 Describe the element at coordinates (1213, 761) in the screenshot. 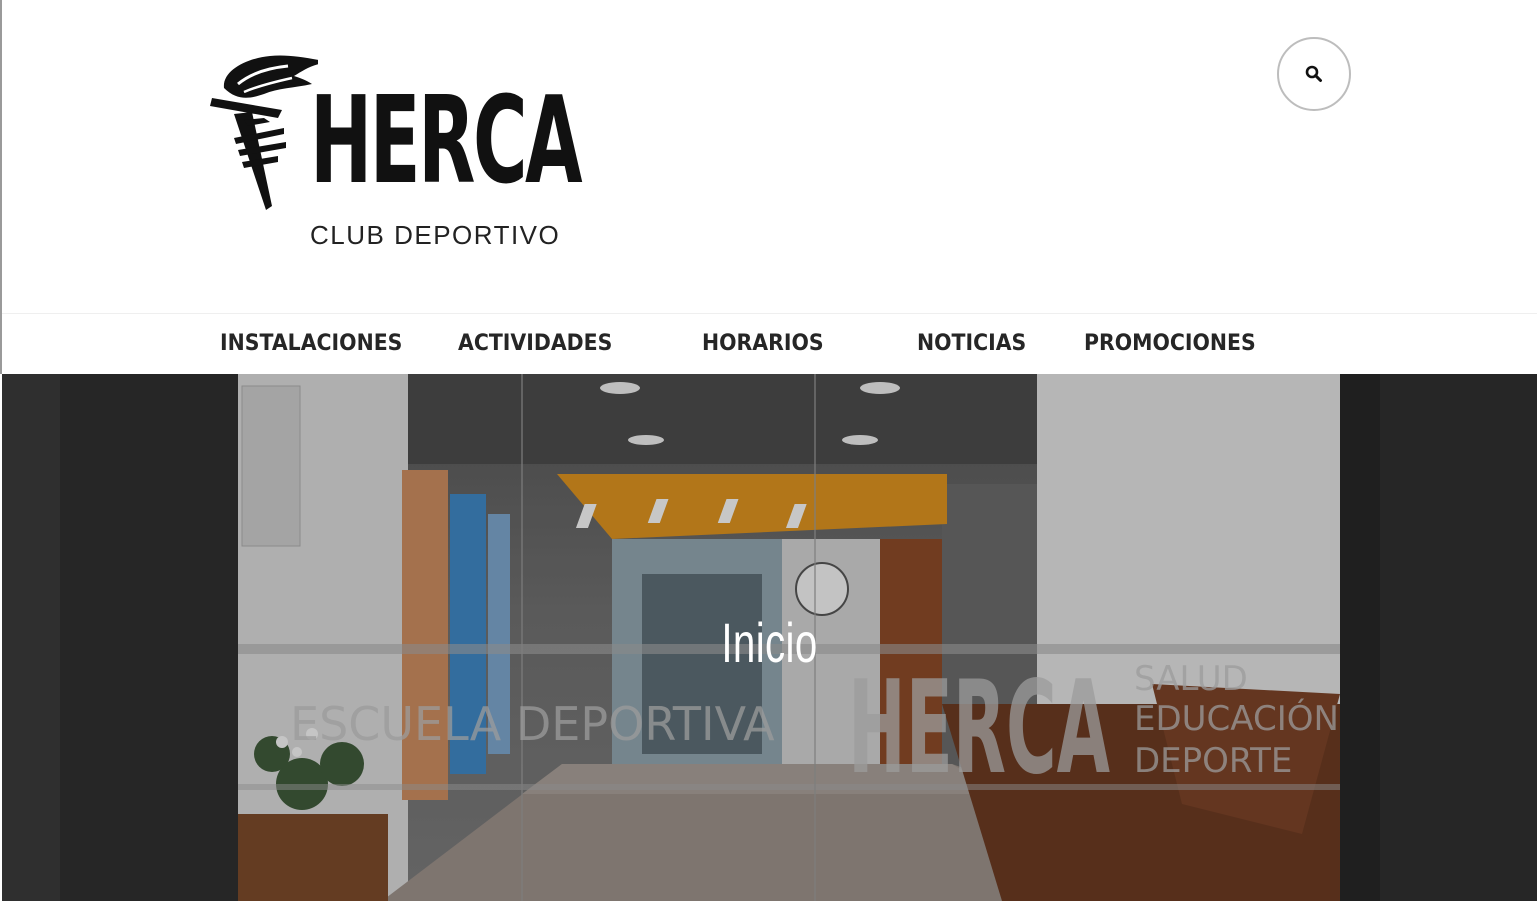

I see `glass-text-line-3: DEPORTE` at that location.